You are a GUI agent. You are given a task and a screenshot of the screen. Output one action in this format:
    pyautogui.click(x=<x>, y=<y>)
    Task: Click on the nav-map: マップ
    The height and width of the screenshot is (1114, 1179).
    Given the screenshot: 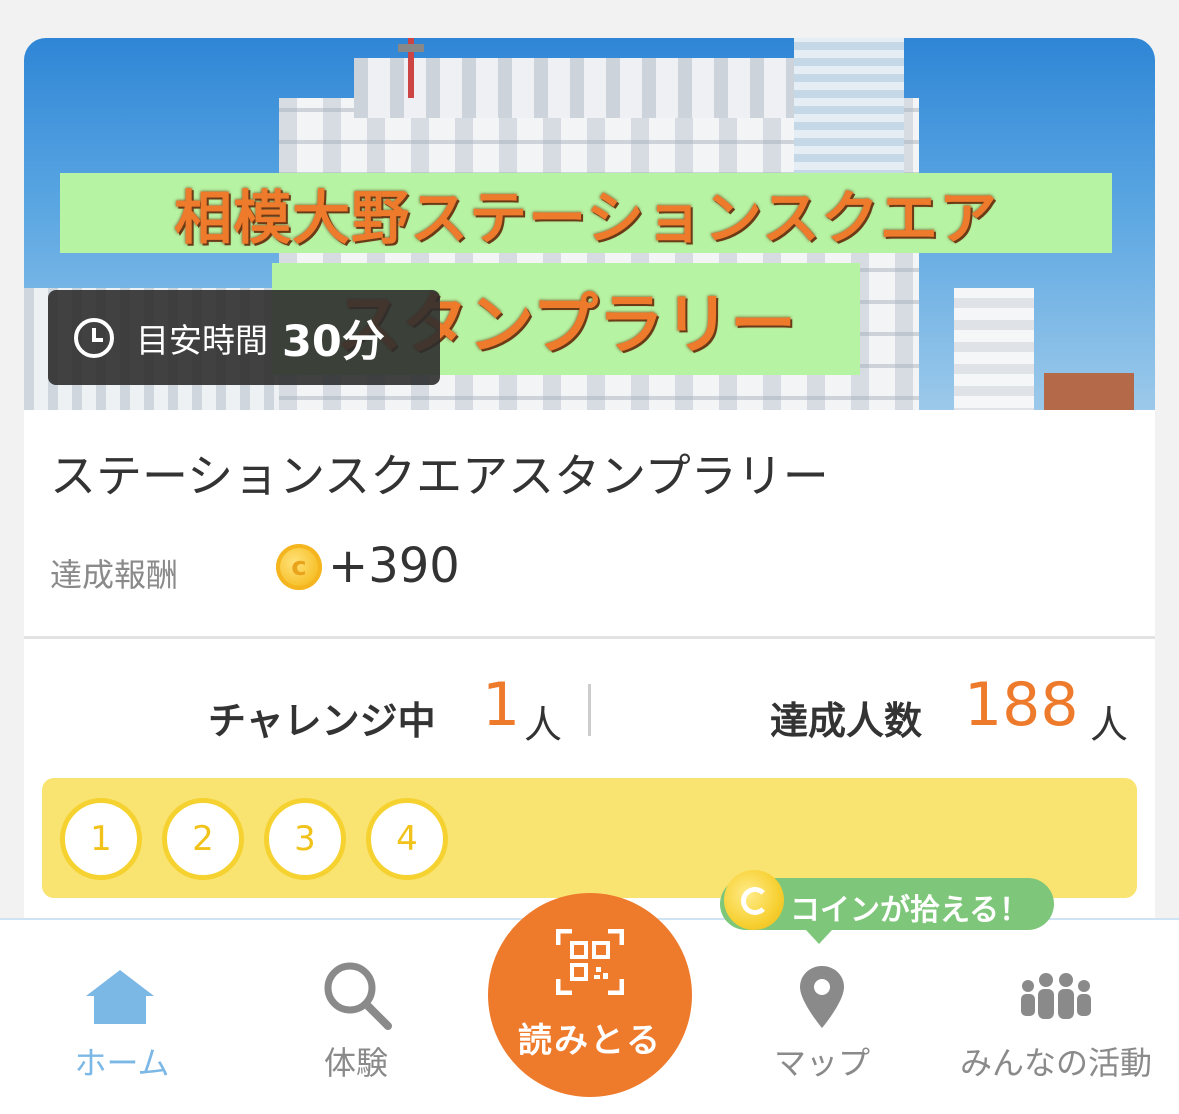 What is the action you would take?
    pyautogui.click(x=822, y=1017)
    